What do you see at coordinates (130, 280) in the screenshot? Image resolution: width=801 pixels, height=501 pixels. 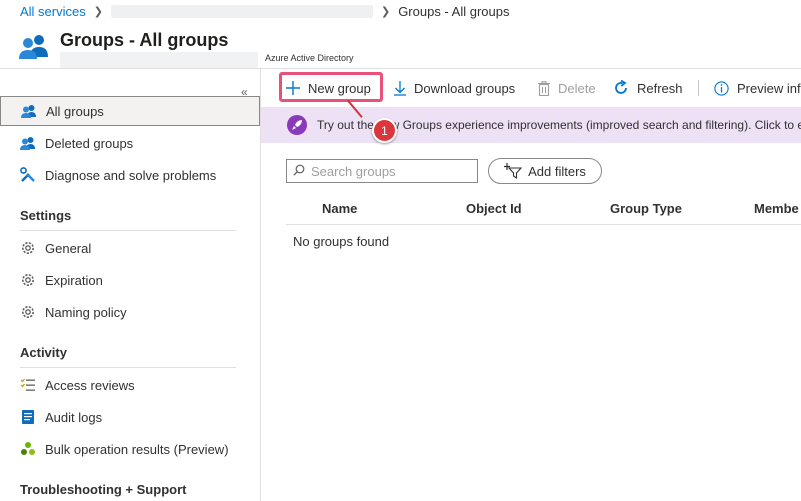 I see `sidebar-item-expiration: Expiration` at bounding box center [130, 280].